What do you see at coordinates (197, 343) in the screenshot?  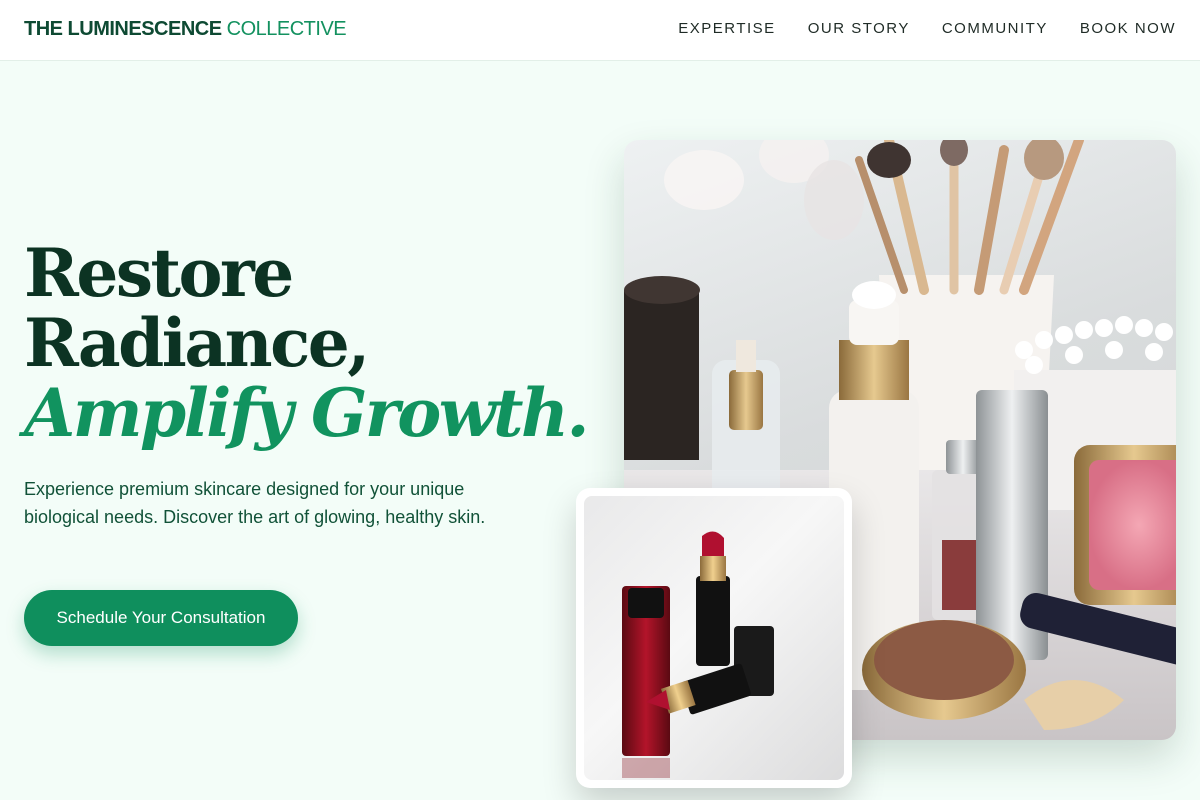 I see `hero-title-line-2: Radiance,` at bounding box center [197, 343].